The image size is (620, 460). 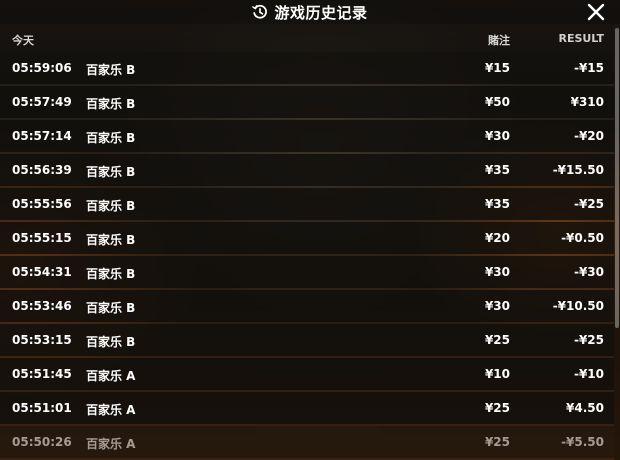 What do you see at coordinates (587, 102) in the screenshot?
I see `row-result: ¥310` at bounding box center [587, 102].